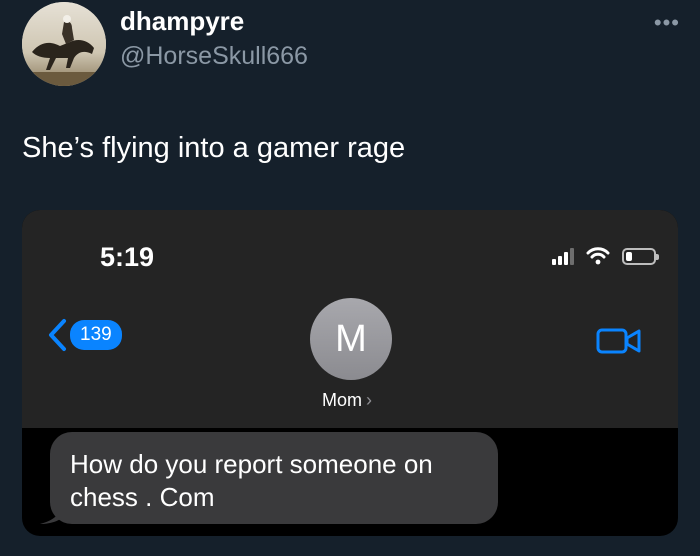  I want to click on contact-name: Mom ›, so click(347, 400).